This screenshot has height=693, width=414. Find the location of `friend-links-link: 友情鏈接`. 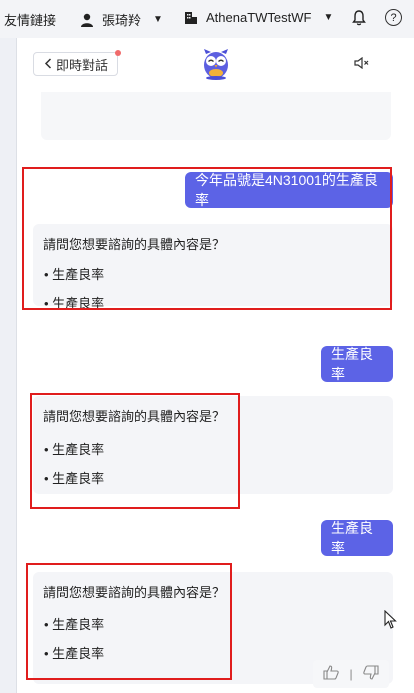

friend-links-link: 友情鏈接 is located at coordinates (30, 19).